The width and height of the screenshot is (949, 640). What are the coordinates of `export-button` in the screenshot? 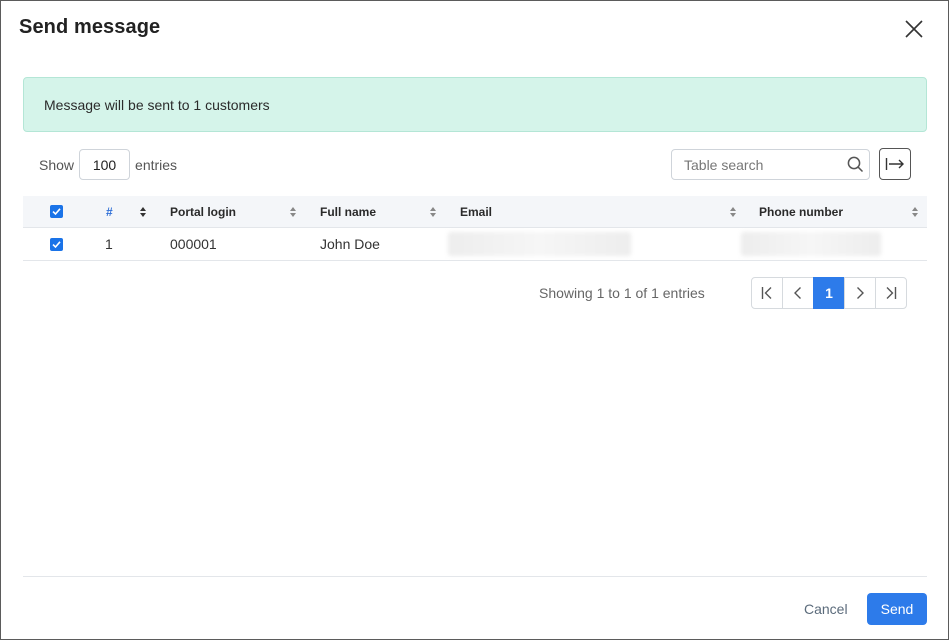 It's located at (895, 164).